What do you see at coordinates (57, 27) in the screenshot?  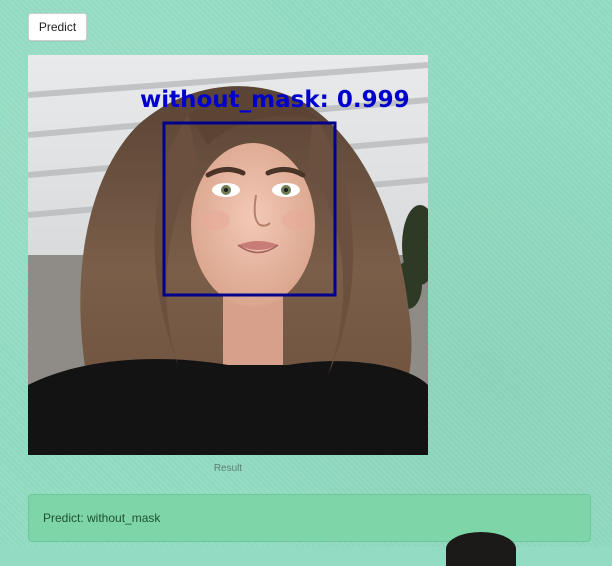 I see `predict-button: Predict` at bounding box center [57, 27].